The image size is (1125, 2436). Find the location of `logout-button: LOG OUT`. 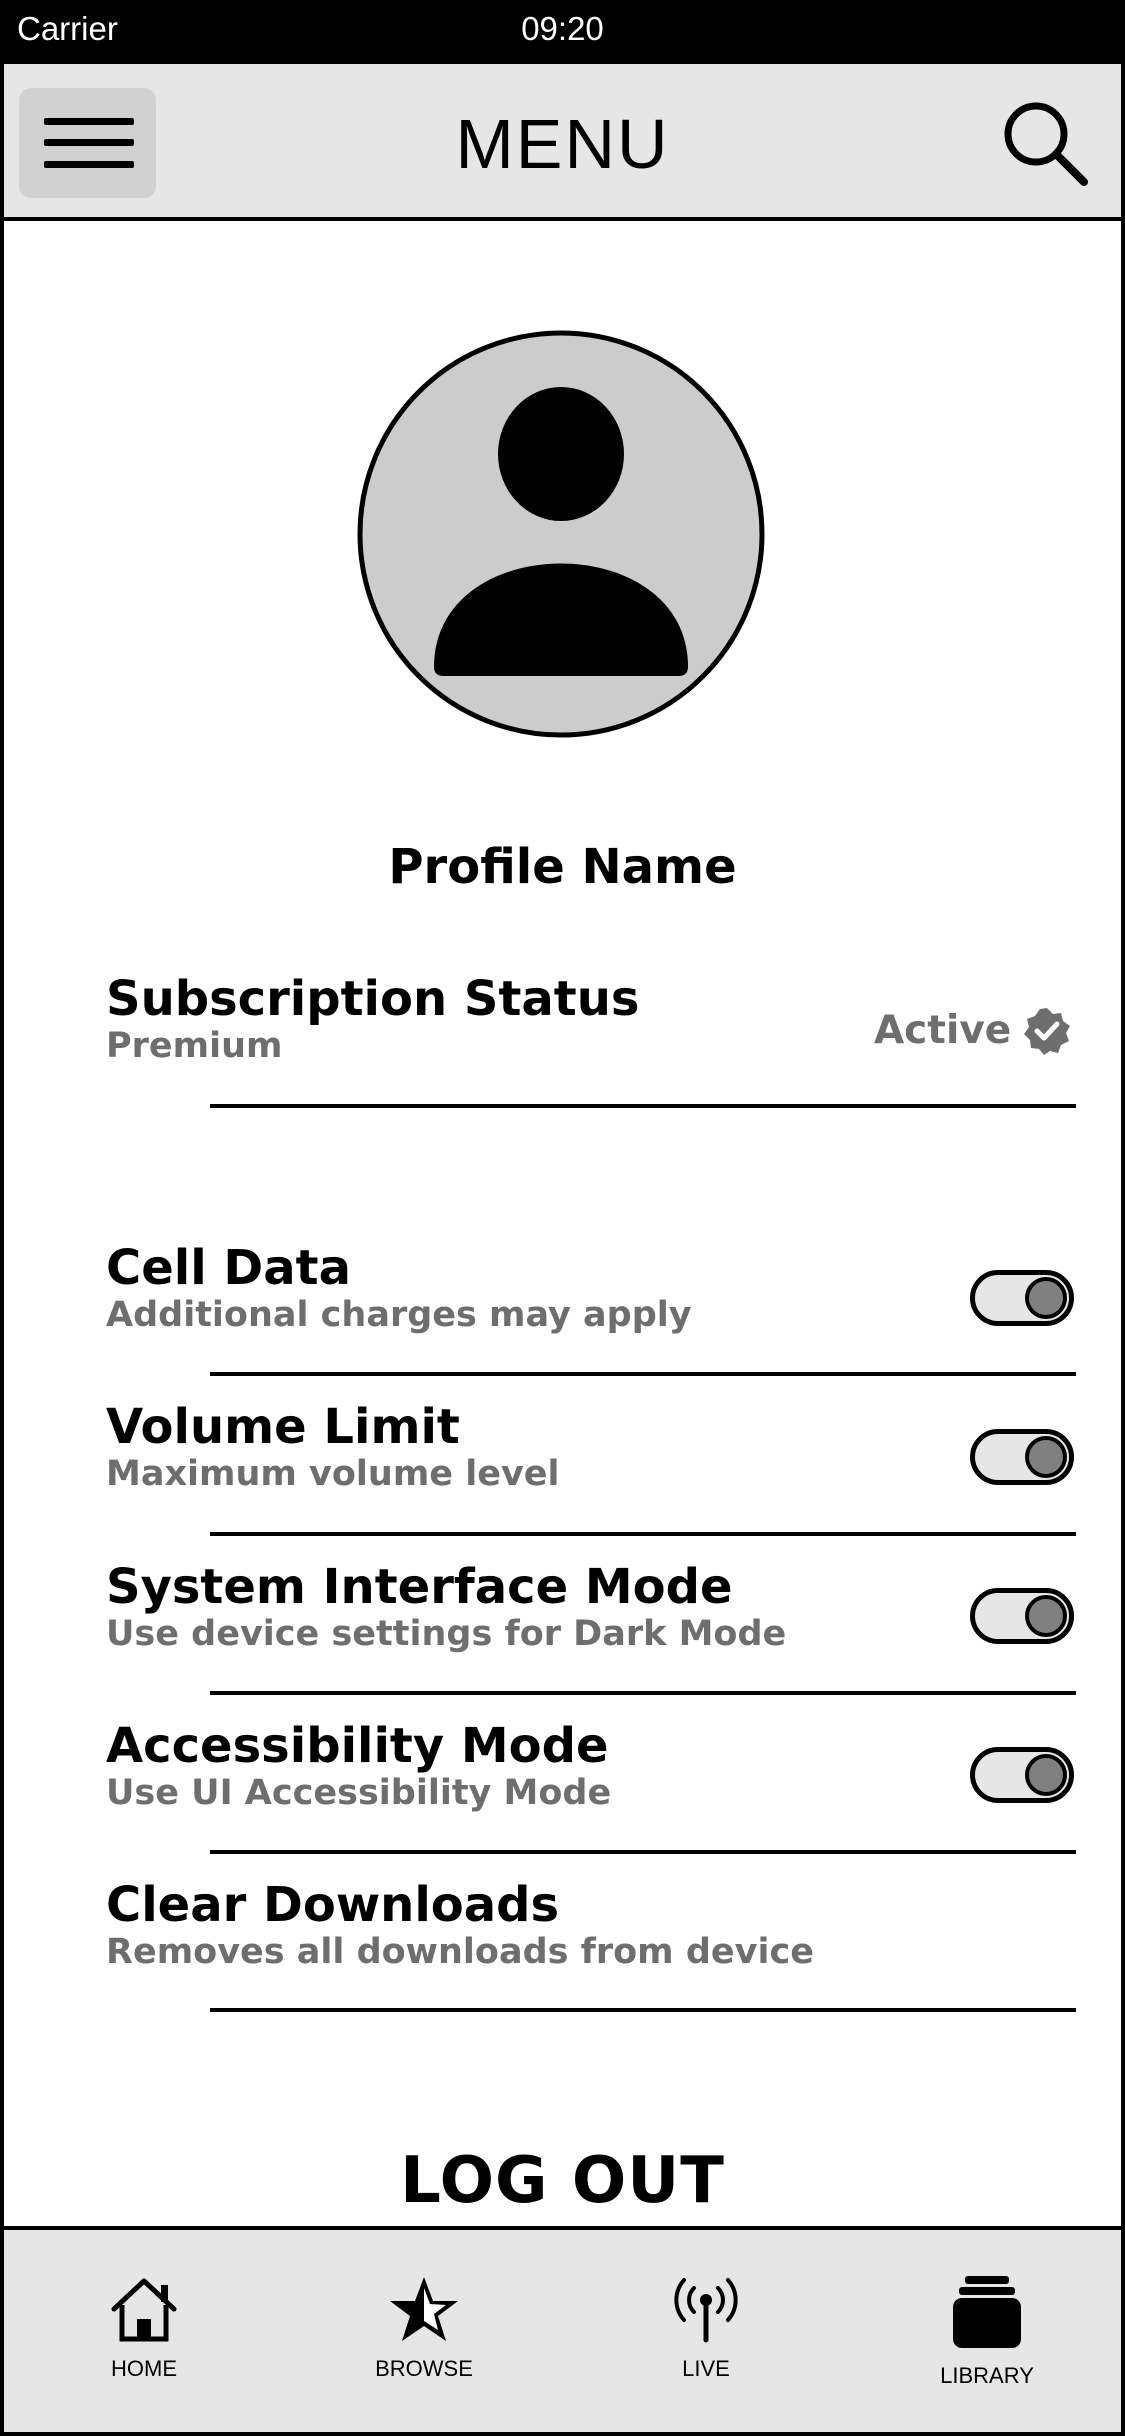

logout-button: LOG OUT is located at coordinates (562, 2181).